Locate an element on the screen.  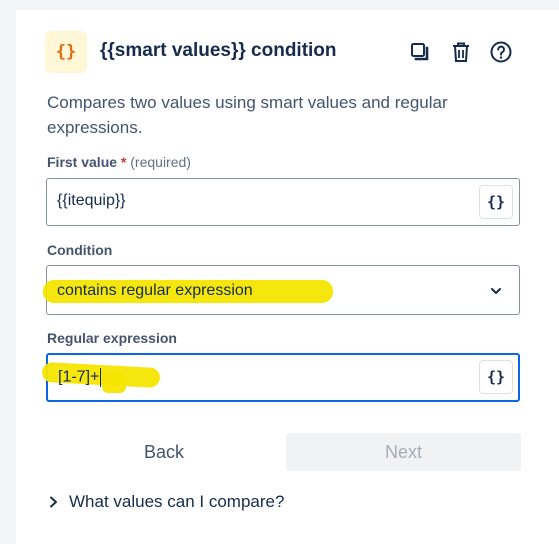
trash-icon is located at coordinates (461, 52).